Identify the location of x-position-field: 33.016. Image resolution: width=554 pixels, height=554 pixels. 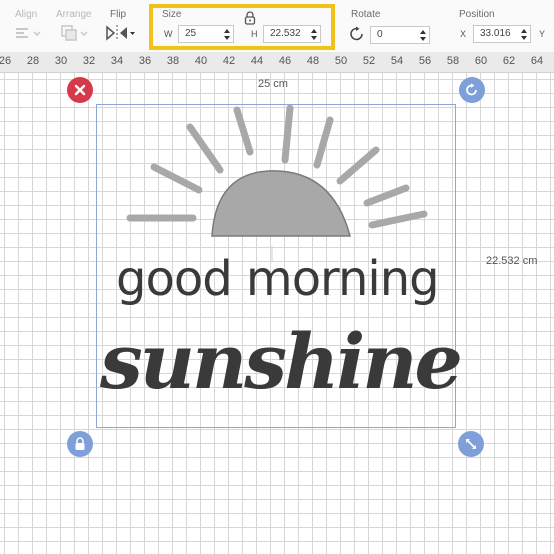
(502, 34).